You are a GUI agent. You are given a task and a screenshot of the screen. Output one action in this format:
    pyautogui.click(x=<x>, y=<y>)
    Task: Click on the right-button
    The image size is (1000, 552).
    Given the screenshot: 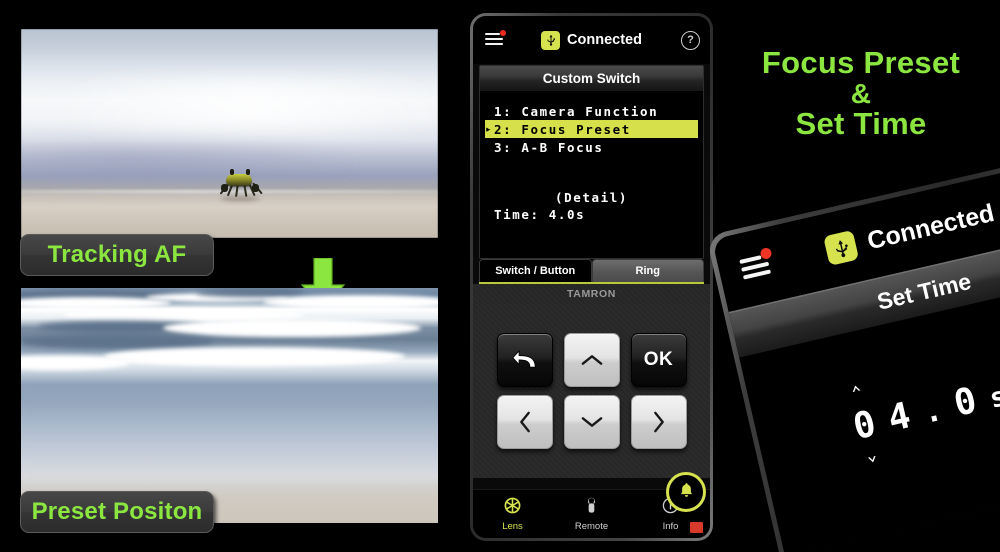 What is the action you would take?
    pyautogui.click(x=658, y=422)
    